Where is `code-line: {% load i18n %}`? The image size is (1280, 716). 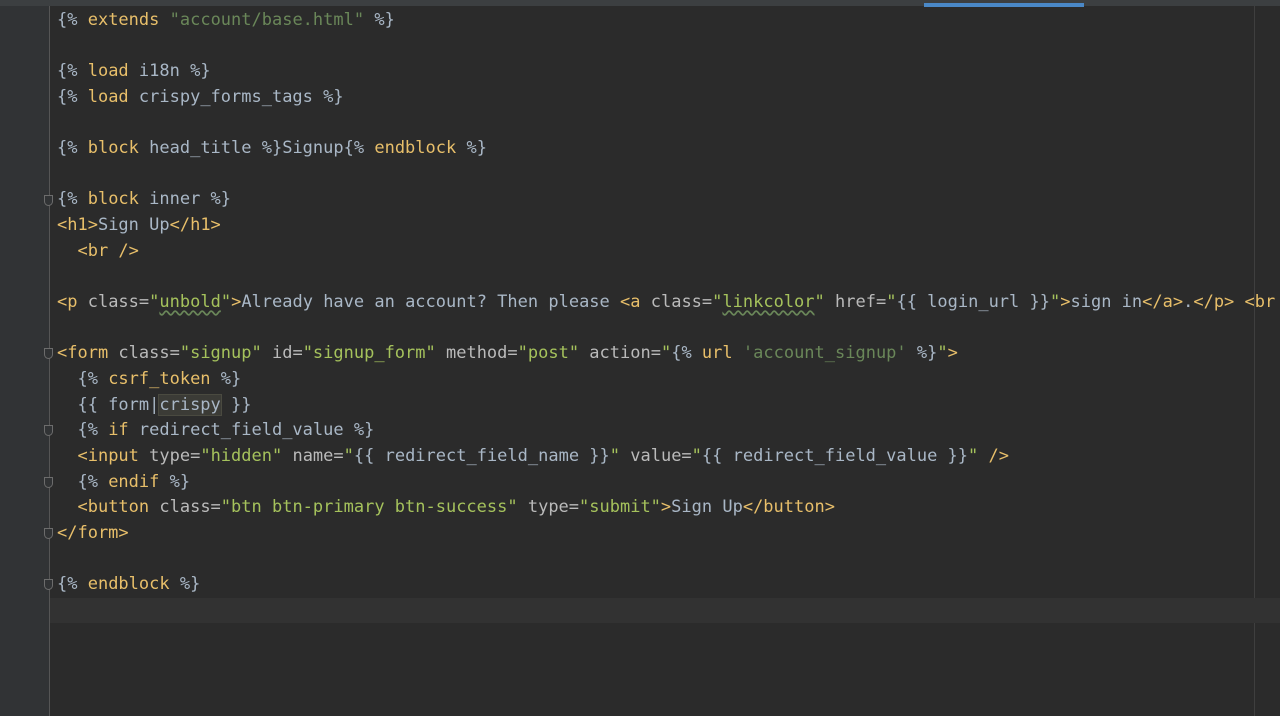
code-line: {% load i18n %} is located at coordinates (668, 72).